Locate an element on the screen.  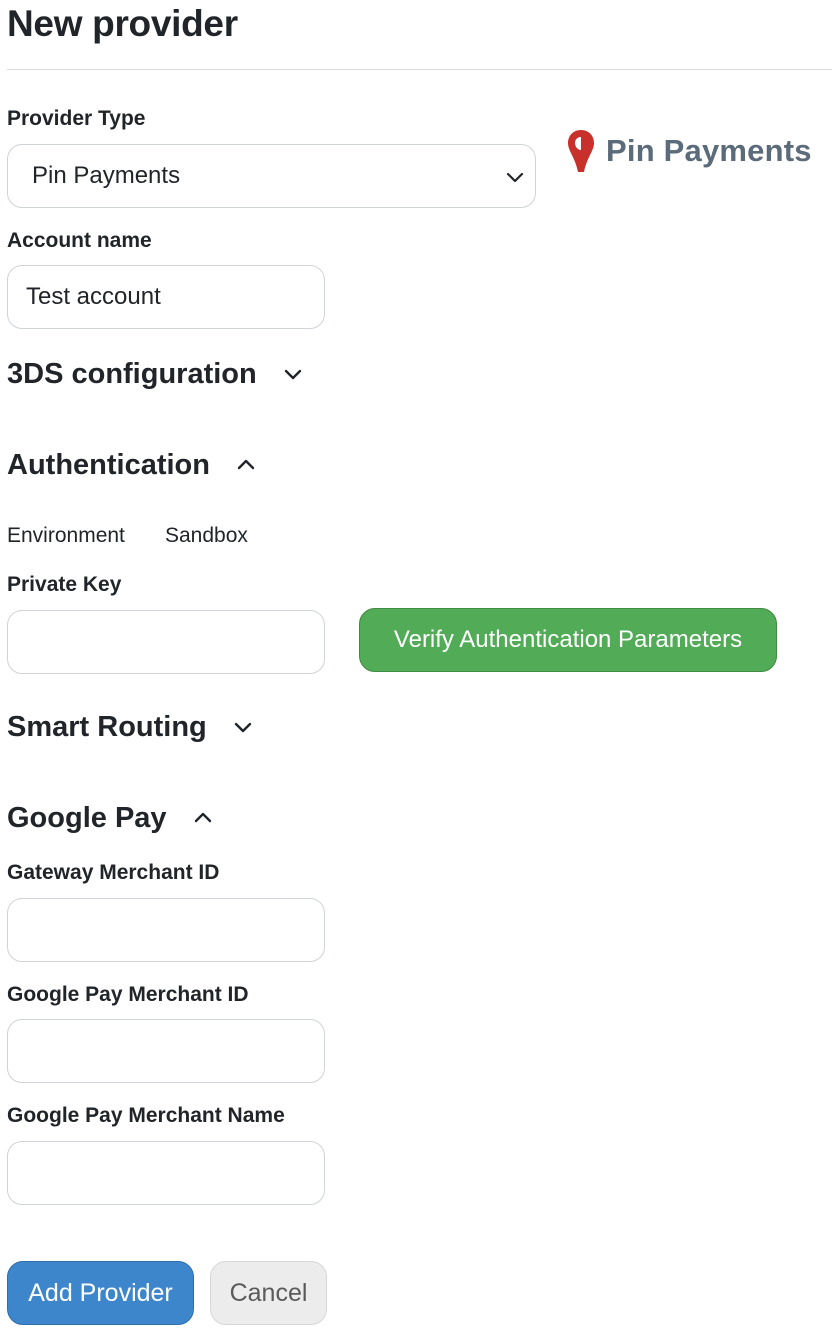
google-pay-merchant-id-label: Google Pay Merchant ID is located at coordinates (128, 994).